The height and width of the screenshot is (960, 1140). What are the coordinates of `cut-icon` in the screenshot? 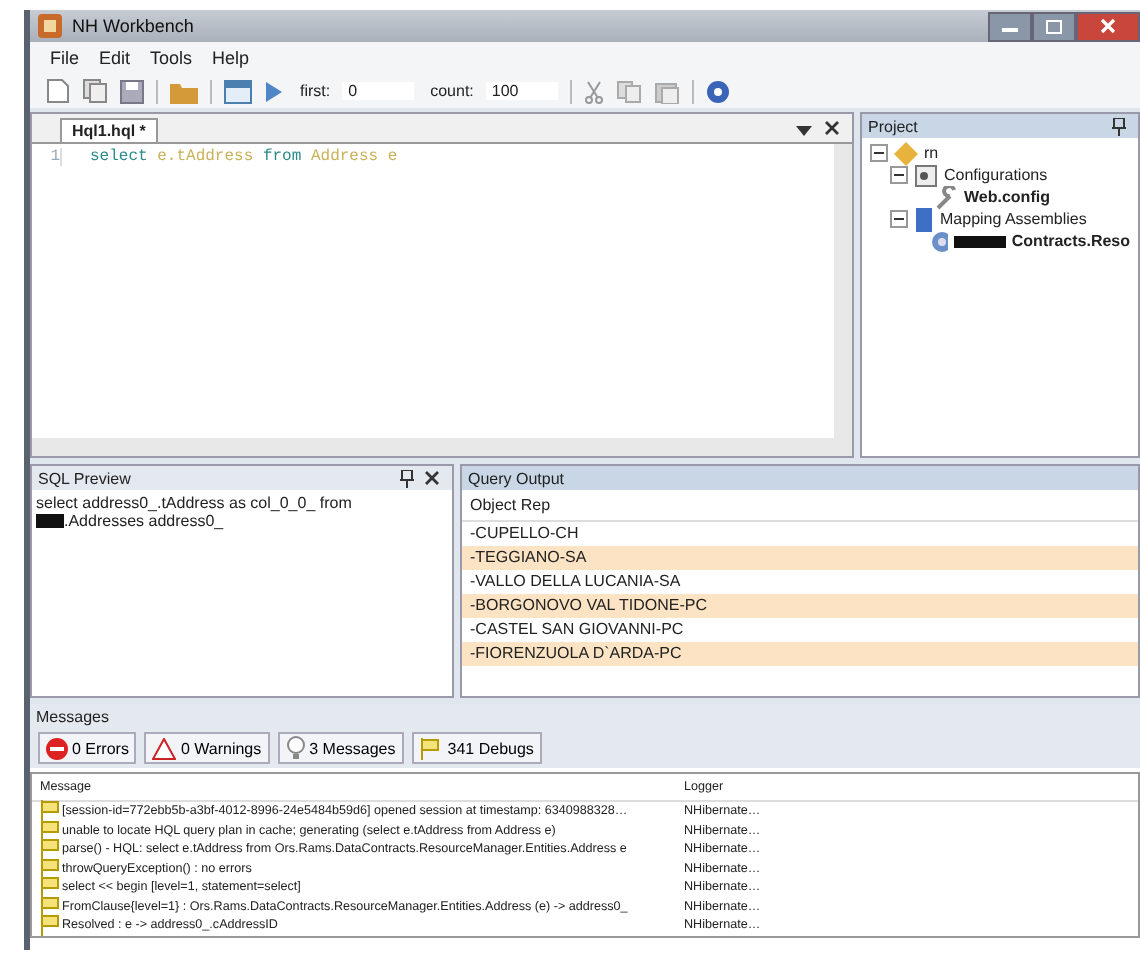 It's located at (593, 91).